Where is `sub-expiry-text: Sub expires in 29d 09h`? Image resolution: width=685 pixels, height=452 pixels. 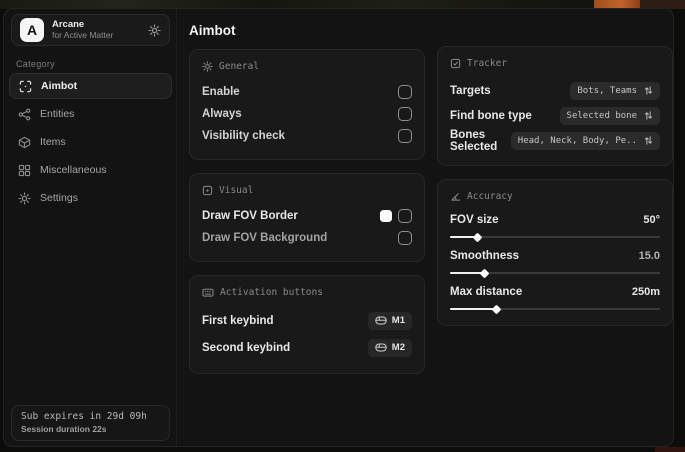
sub-expiry-text: Sub expires in 29d 09h is located at coordinates (84, 416).